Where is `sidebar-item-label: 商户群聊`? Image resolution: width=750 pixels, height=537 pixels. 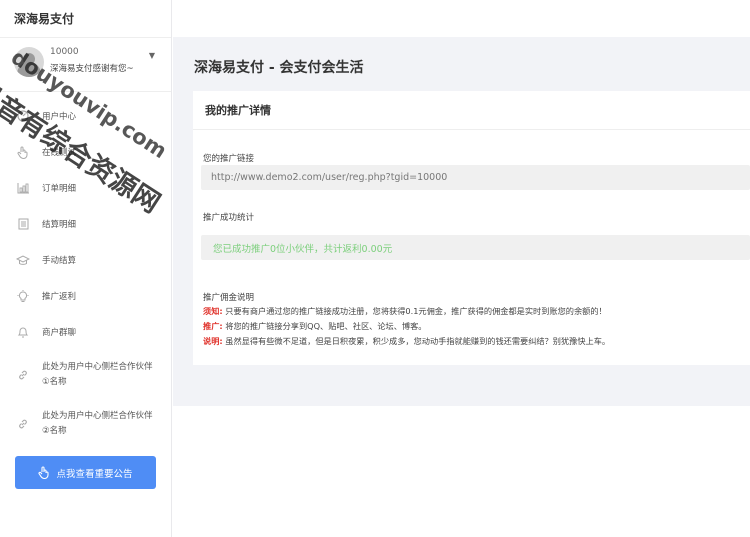
sidebar-item-label: 商户群聊 is located at coordinates (59, 333).